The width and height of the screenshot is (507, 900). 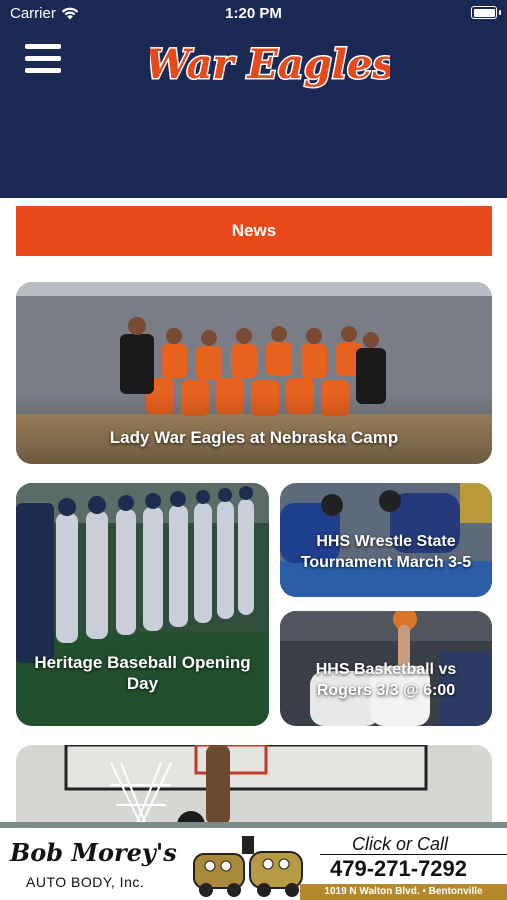 What do you see at coordinates (85, 882) in the screenshot?
I see `ad-business-subtitle: AUTO BODY, Inc.` at bounding box center [85, 882].